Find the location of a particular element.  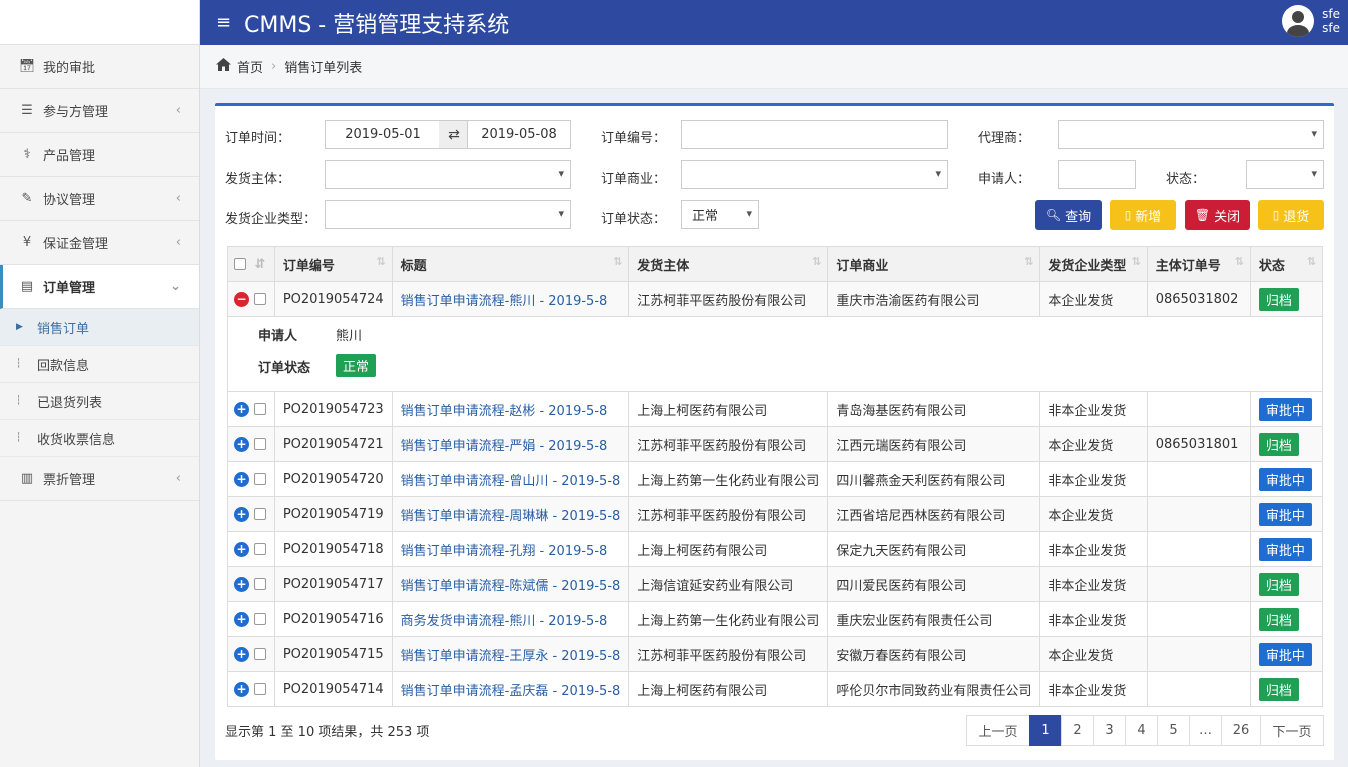

order-title-link: 销售订单申请流程-陈斌儒 - 2019-5-8 is located at coordinates (511, 586).